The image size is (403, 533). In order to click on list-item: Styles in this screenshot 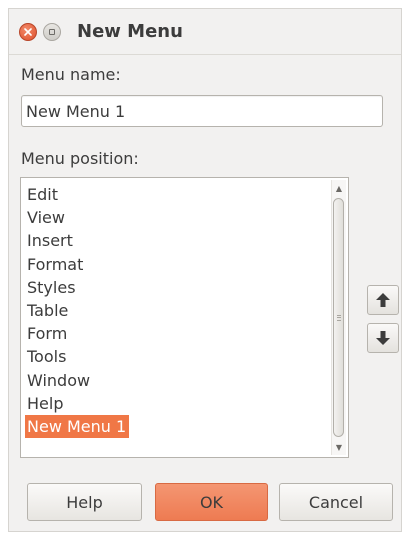, I will do `click(175, 287)`.